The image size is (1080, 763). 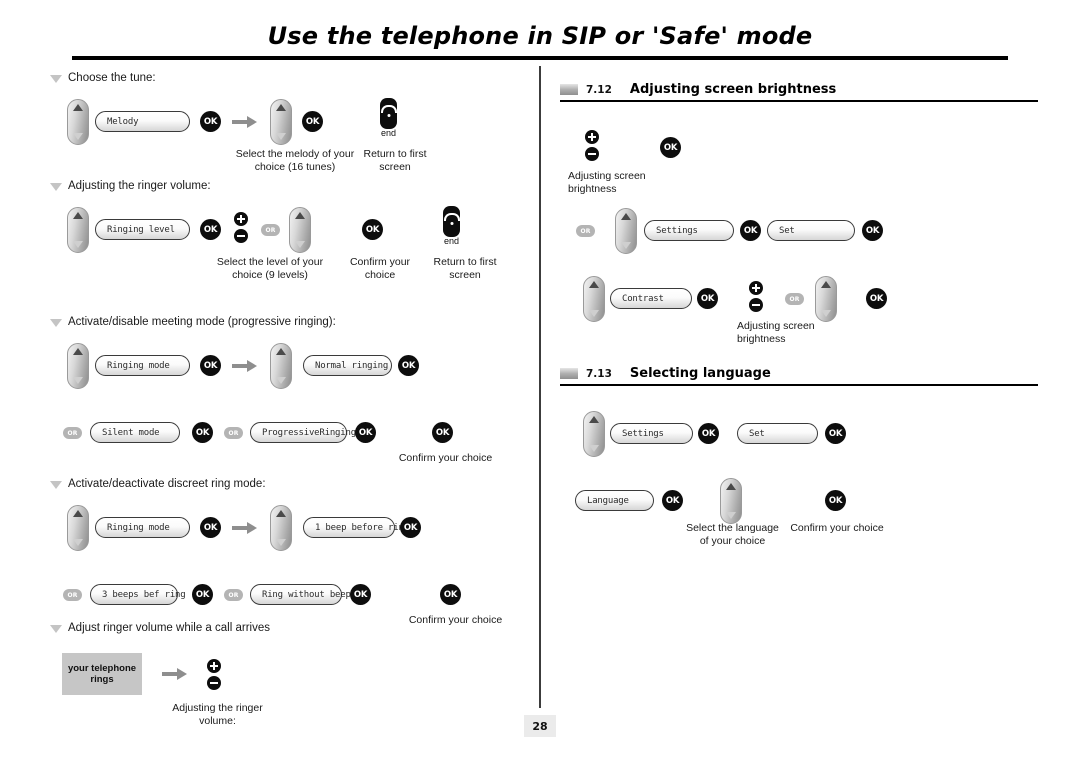 I want to click on pill-three-beeps-before-ring: 3 beeps bef ring, so click(x=138, y=594).